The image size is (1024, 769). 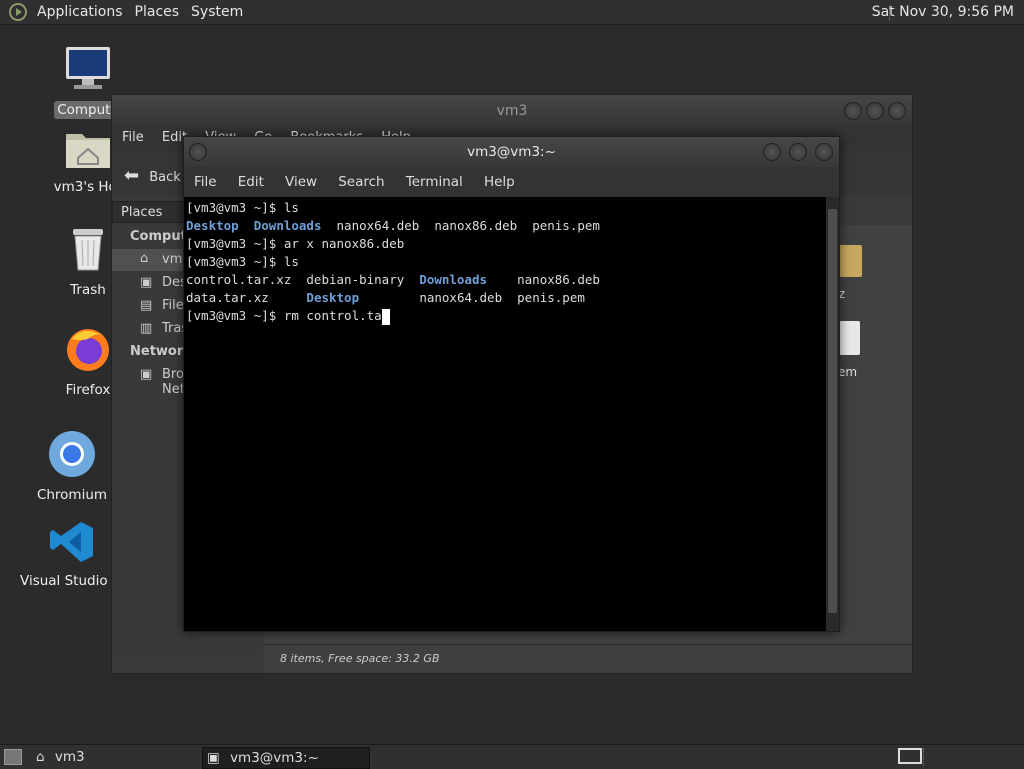 What do you see at coordinates (543, 279) in the screenshot?
I see `file-list: nanox86.deb` at bounding box center [543, 279].